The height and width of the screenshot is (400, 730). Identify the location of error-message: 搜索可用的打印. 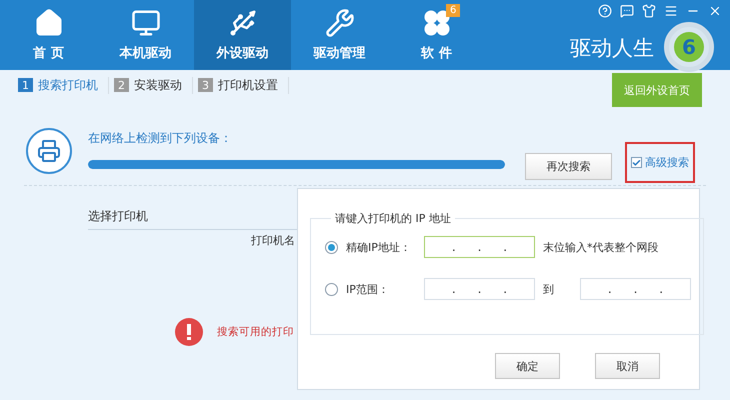
(255, 332).